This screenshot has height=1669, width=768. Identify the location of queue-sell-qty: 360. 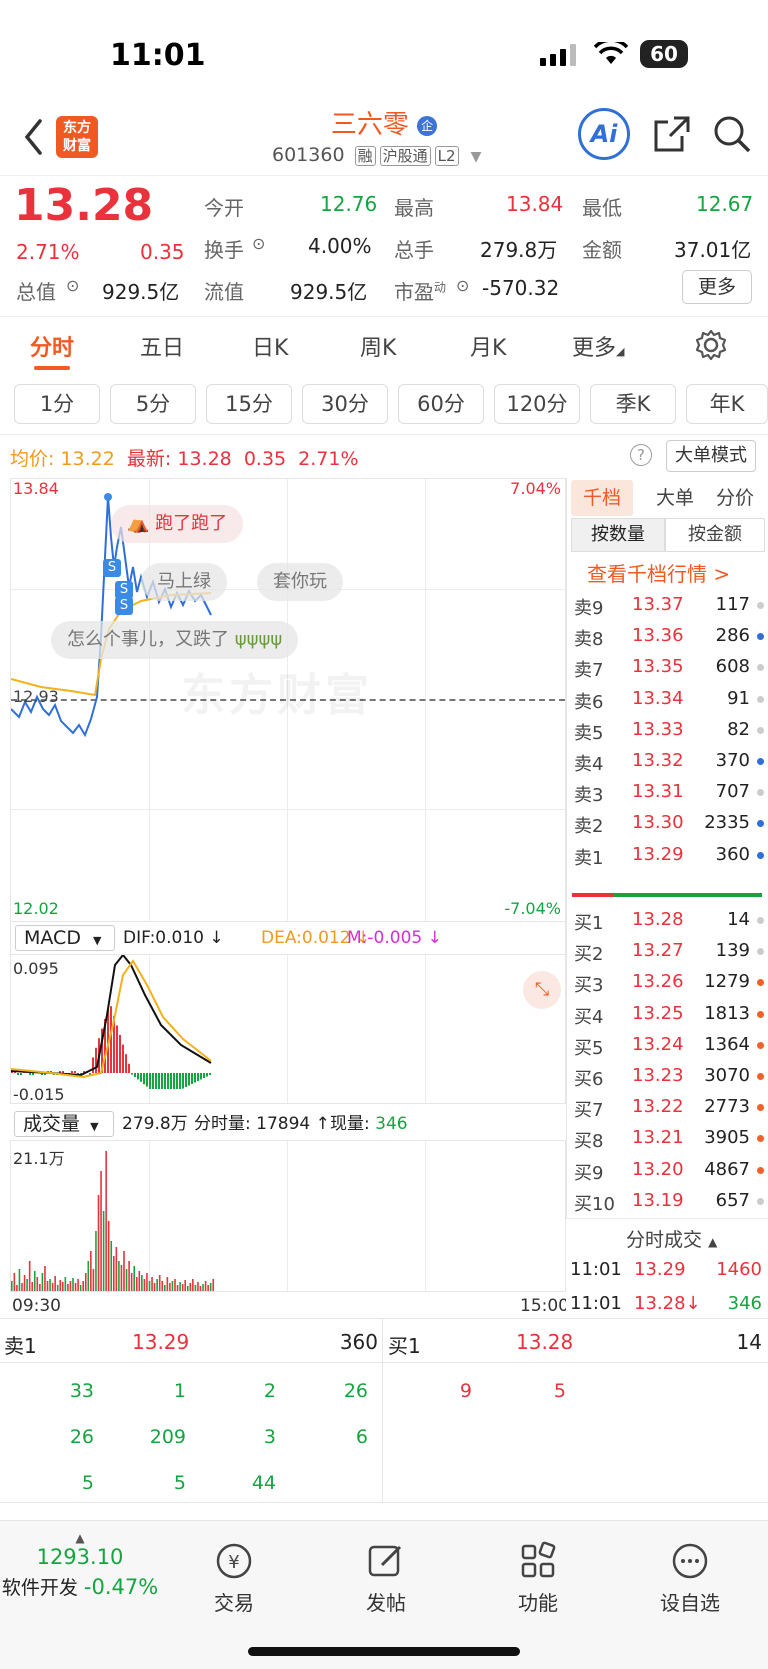
(358, 1342).